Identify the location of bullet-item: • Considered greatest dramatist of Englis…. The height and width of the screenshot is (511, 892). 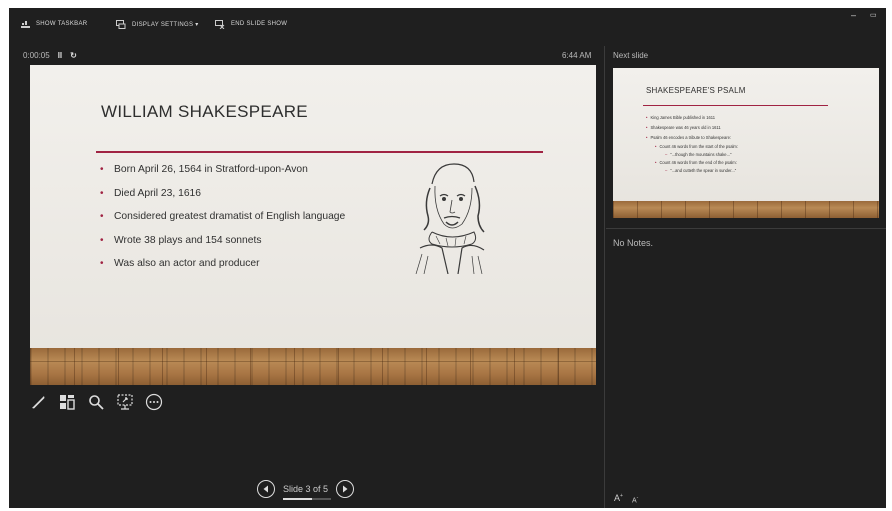
(260, 222).